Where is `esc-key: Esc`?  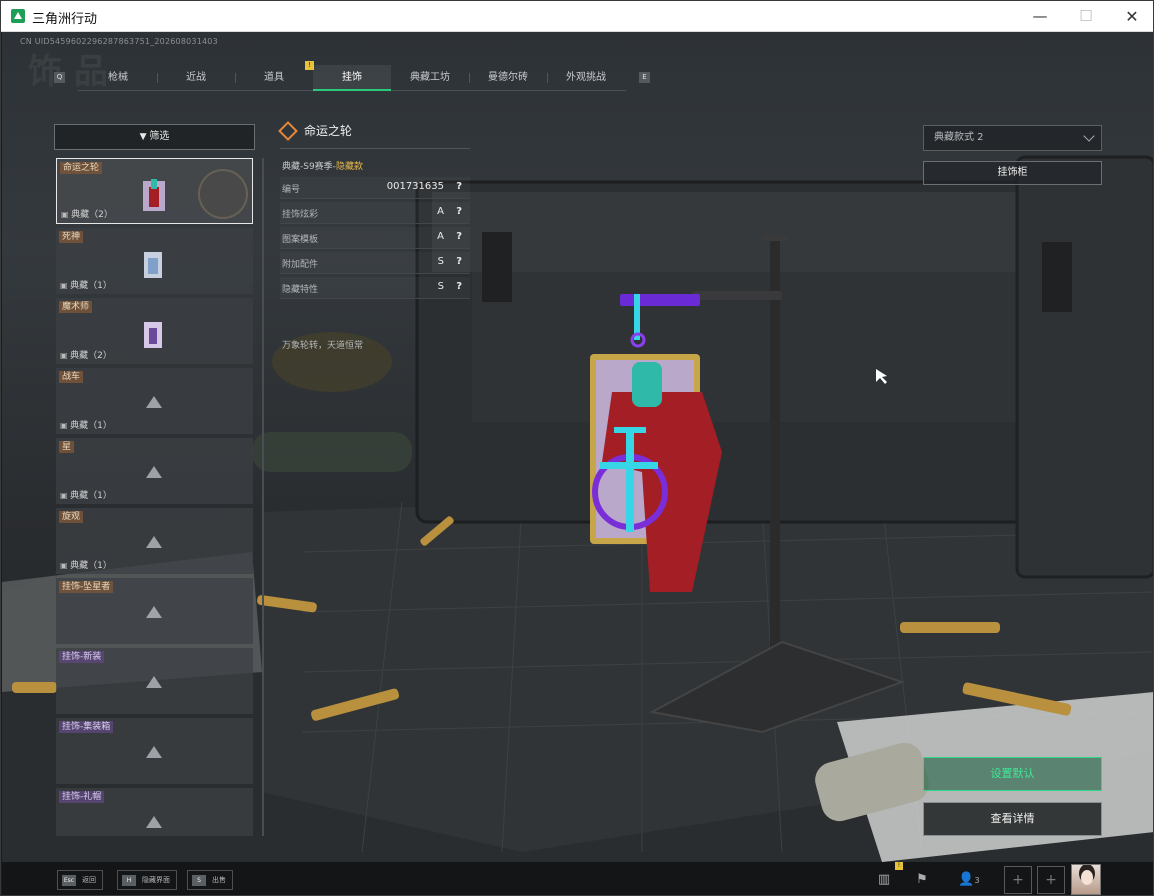 esc-key: Esc is located at coordinates (69, 880).